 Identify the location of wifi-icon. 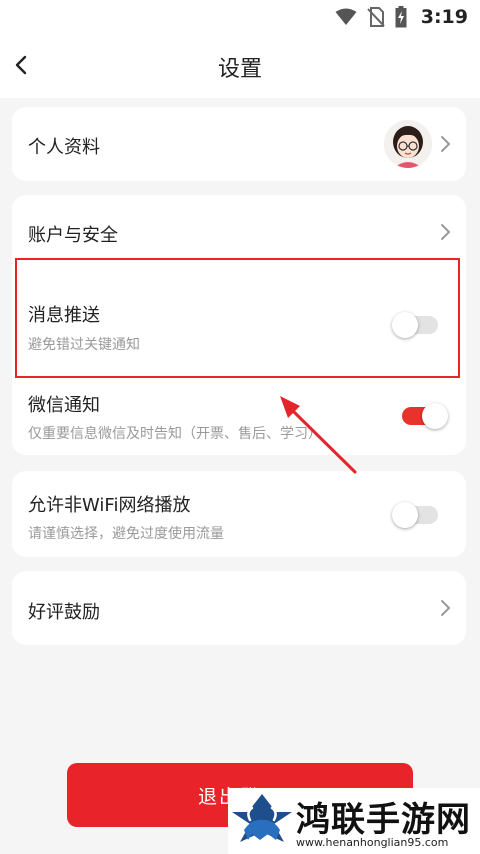
(346, 16).